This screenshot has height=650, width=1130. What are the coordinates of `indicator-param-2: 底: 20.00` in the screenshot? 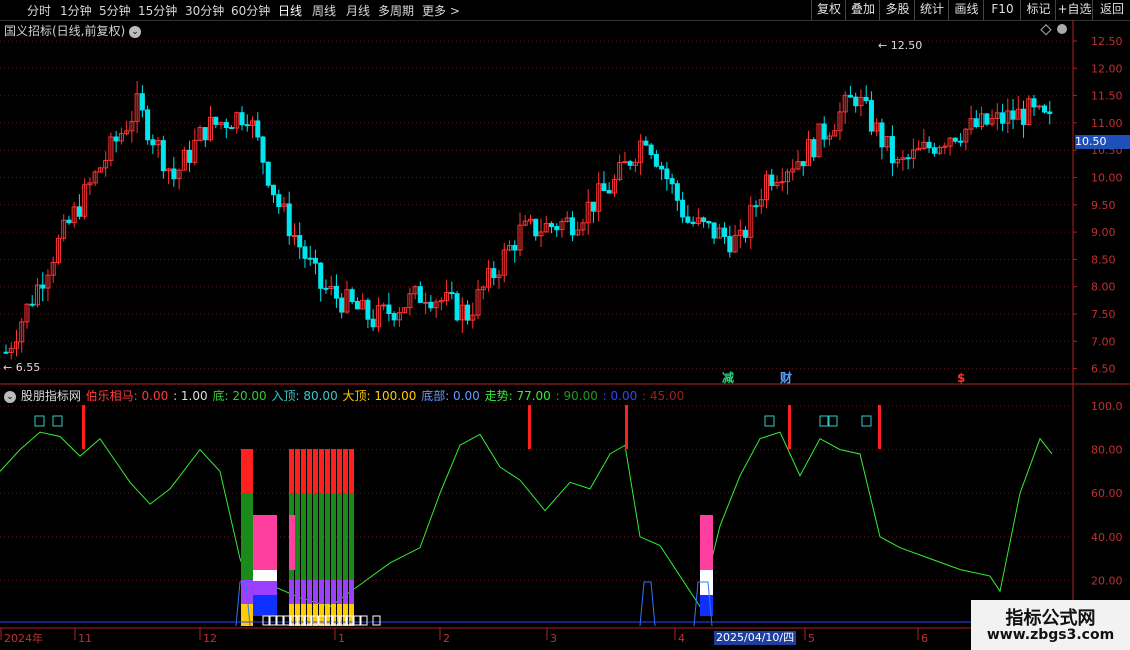 It's located at (237, 396).